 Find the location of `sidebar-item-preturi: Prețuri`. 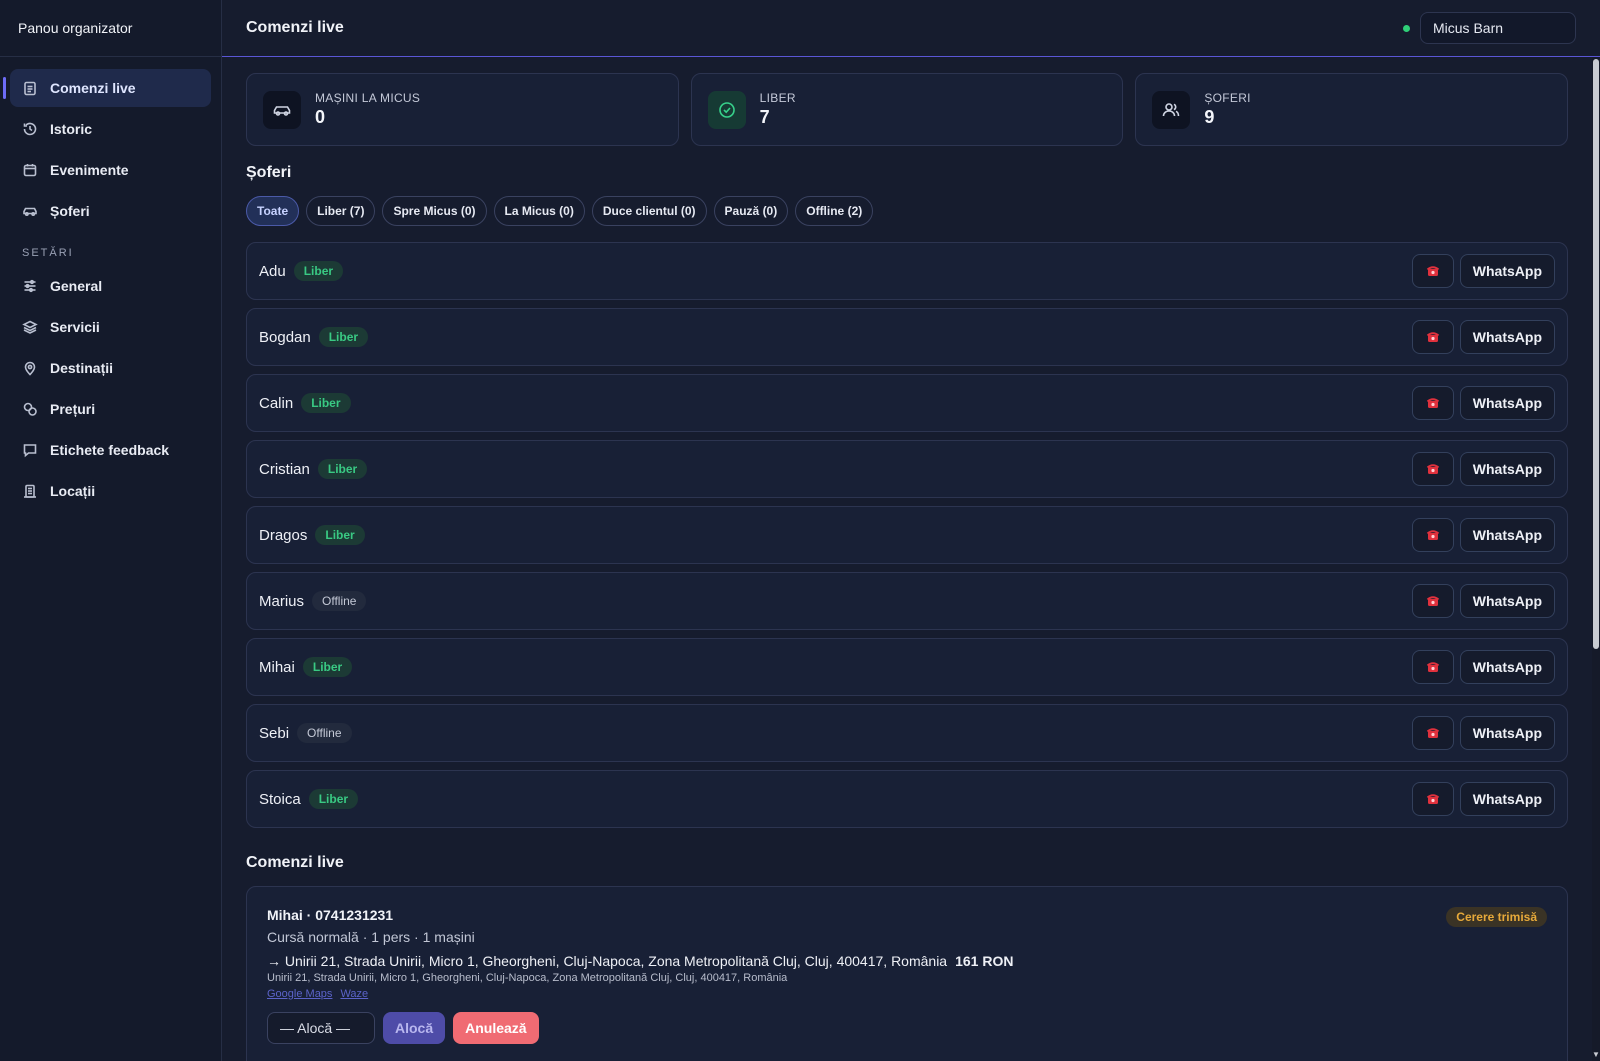

sidebar-item-preturi: Prețuri is located at coordinates (110, 409).